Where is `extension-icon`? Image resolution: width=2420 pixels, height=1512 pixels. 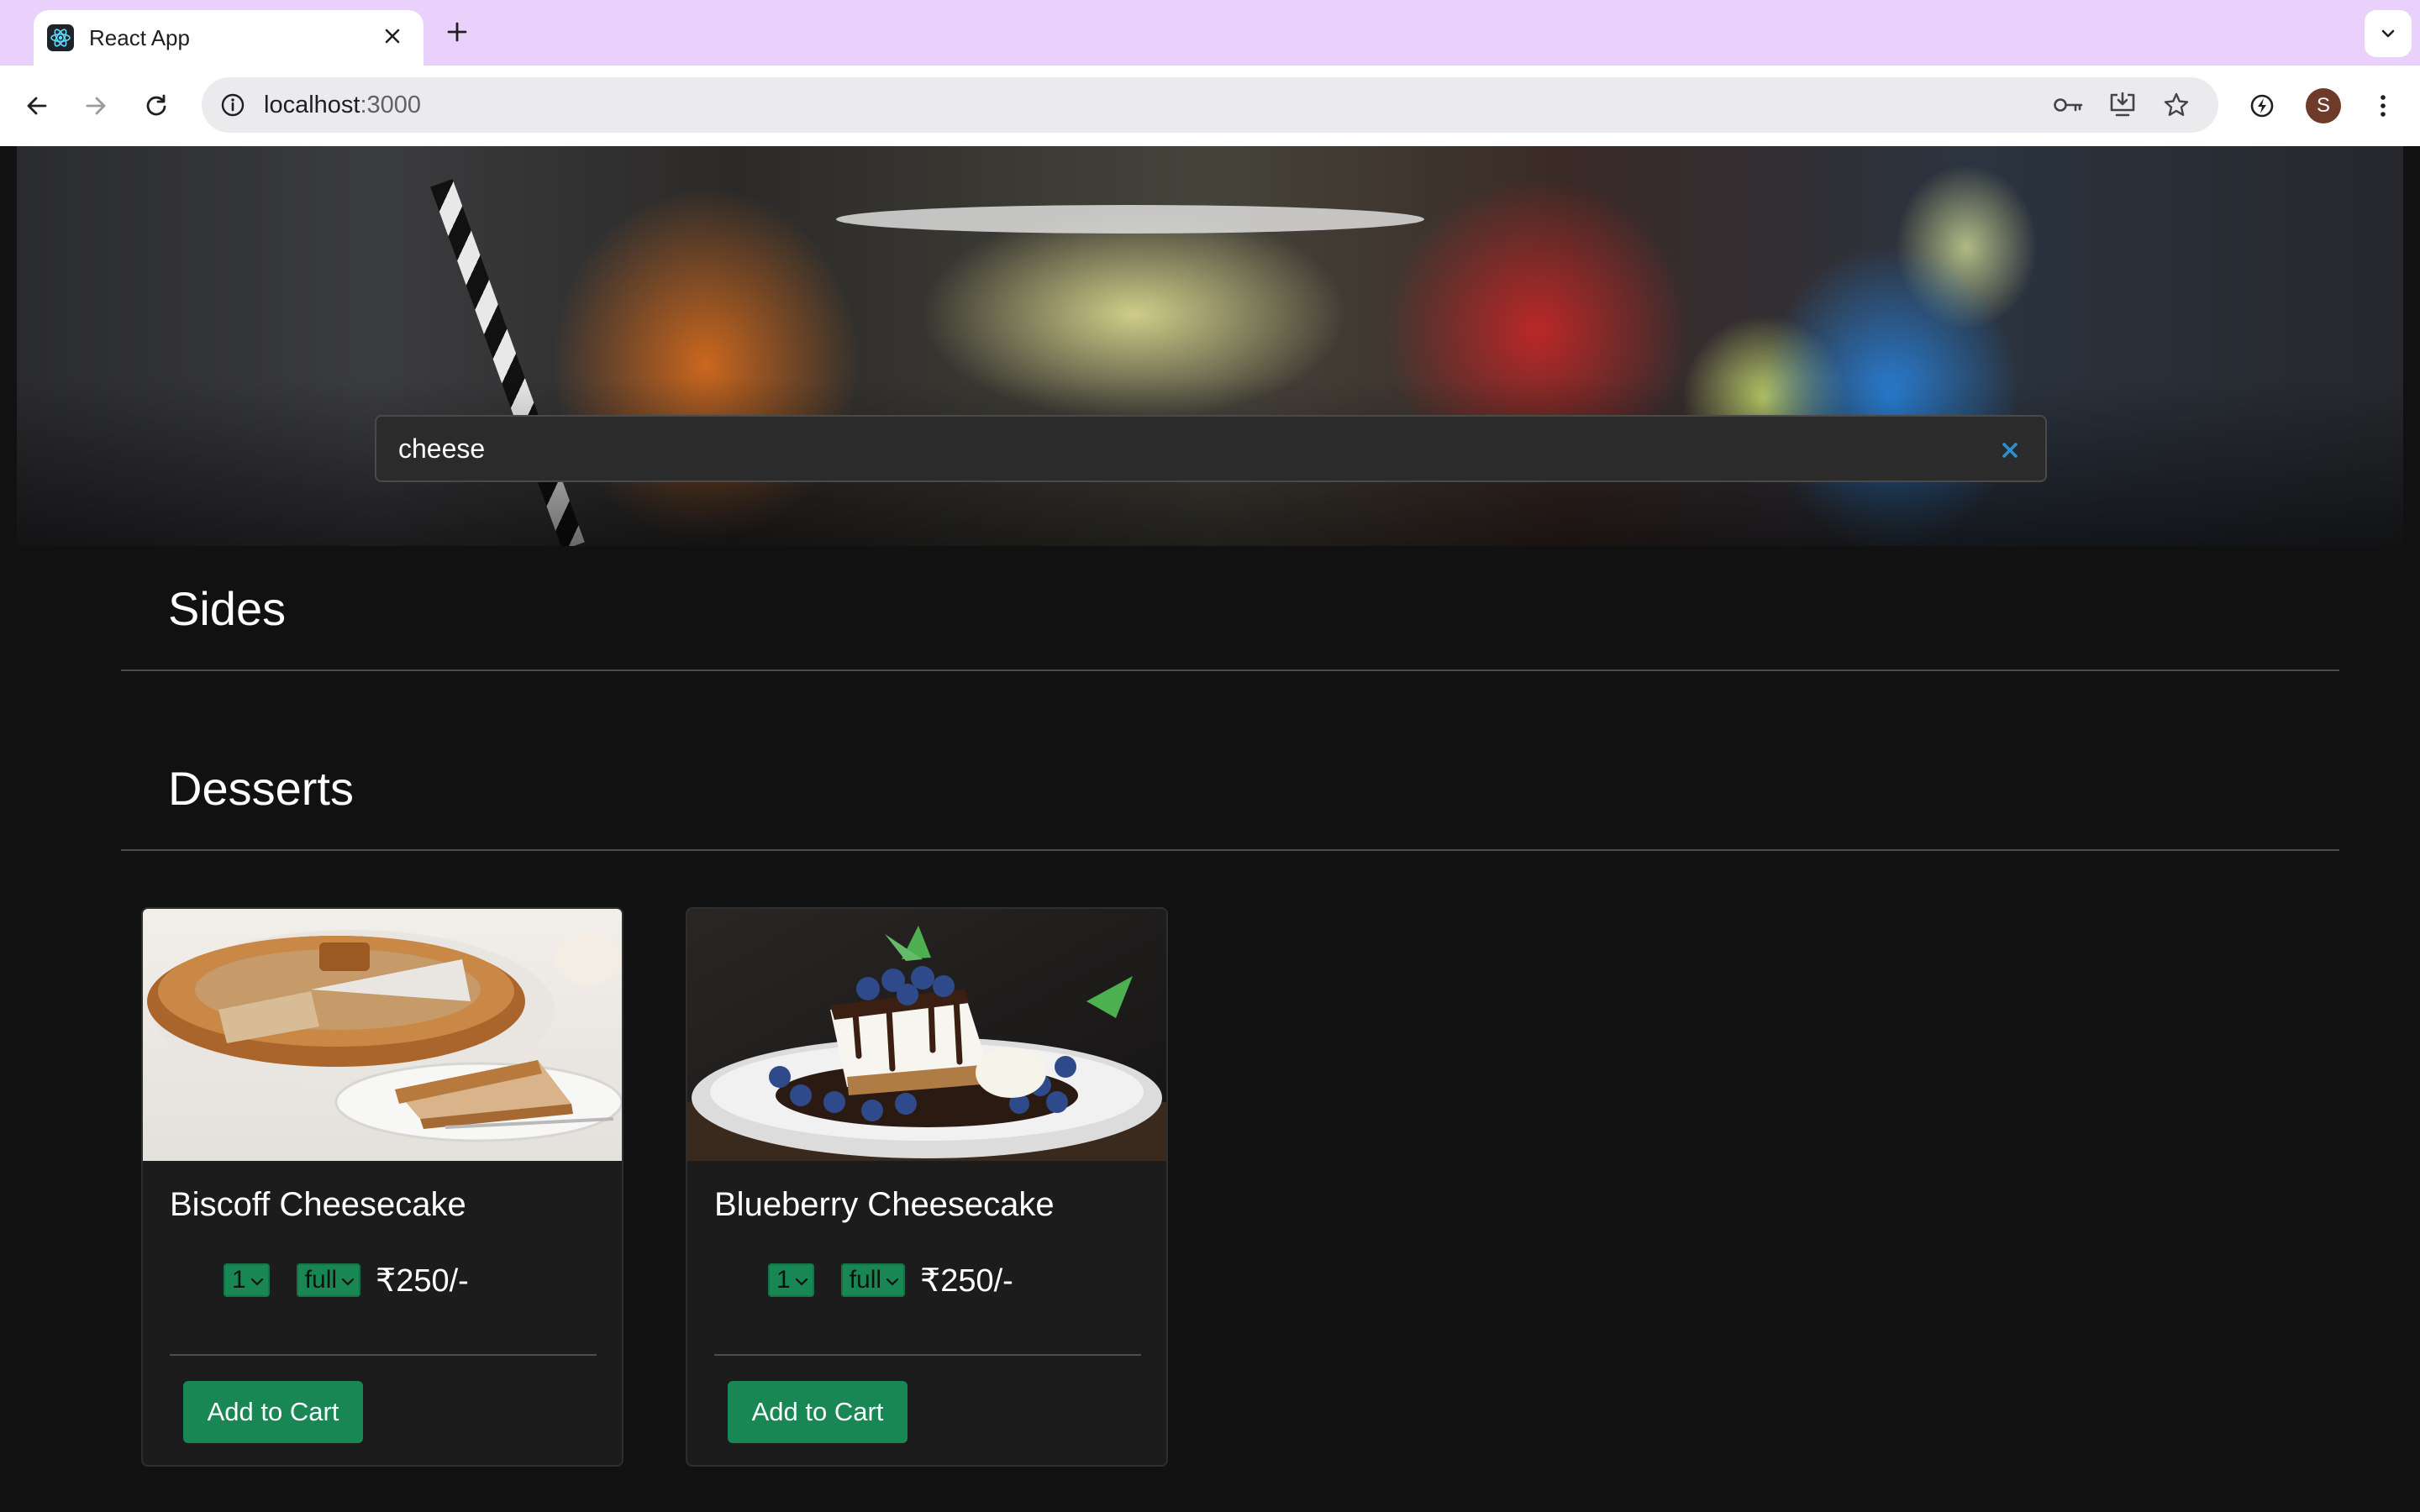 extension-icon is located at coordinates (2263, 105).